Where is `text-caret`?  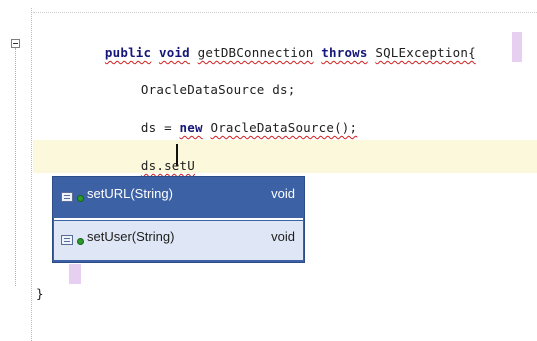 text-caret is located at coordinates (177, 155).